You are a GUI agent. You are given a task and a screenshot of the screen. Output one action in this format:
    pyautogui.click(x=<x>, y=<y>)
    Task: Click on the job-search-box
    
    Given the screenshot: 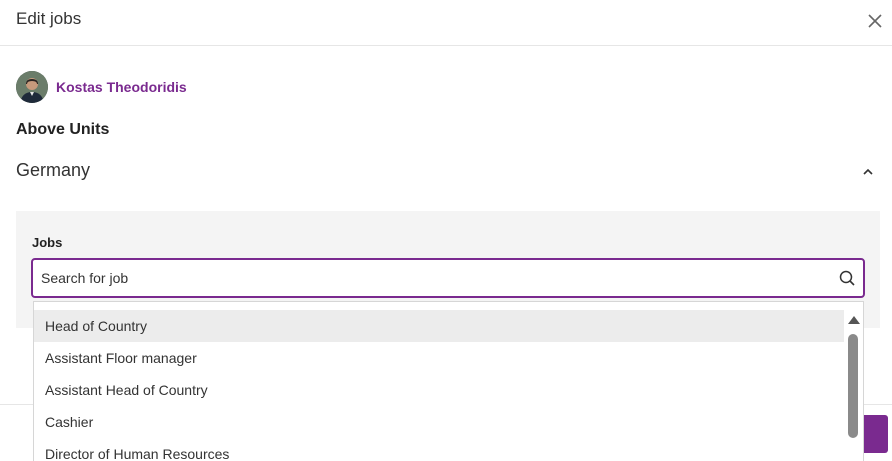 What is the action you would take?
    pyautogui.click(x=448, y=278)
    